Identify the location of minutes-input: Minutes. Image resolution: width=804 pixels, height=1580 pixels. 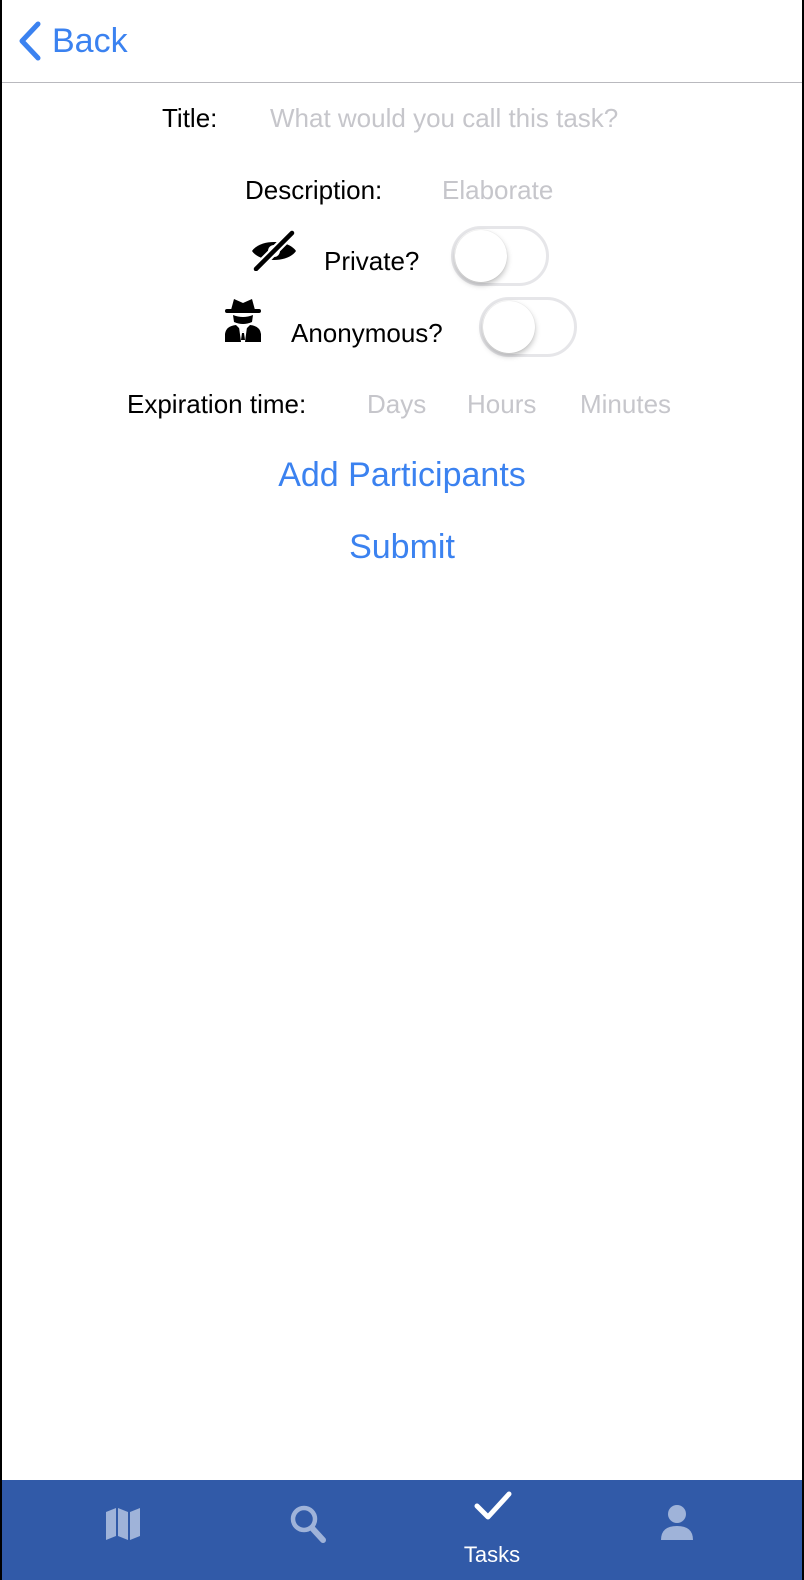
(625, 404).